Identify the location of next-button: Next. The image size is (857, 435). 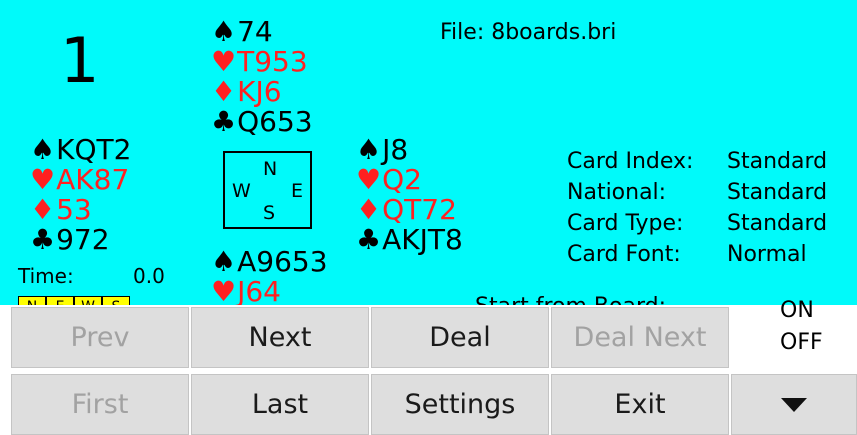
(280, 337).